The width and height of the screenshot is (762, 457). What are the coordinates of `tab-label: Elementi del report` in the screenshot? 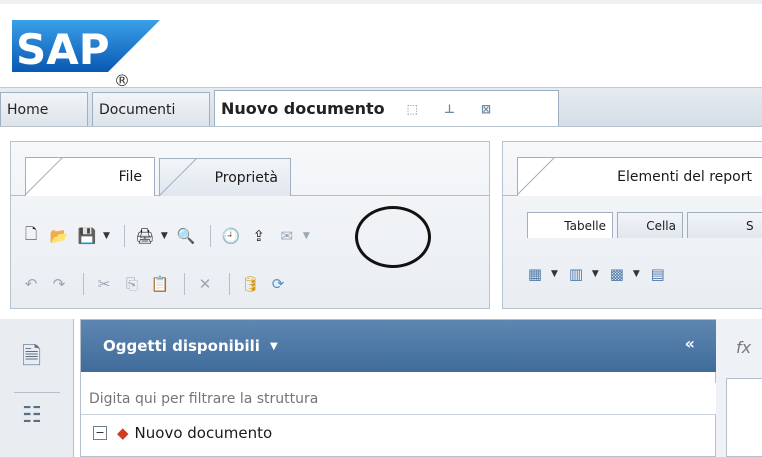 It's located at (684, 177).